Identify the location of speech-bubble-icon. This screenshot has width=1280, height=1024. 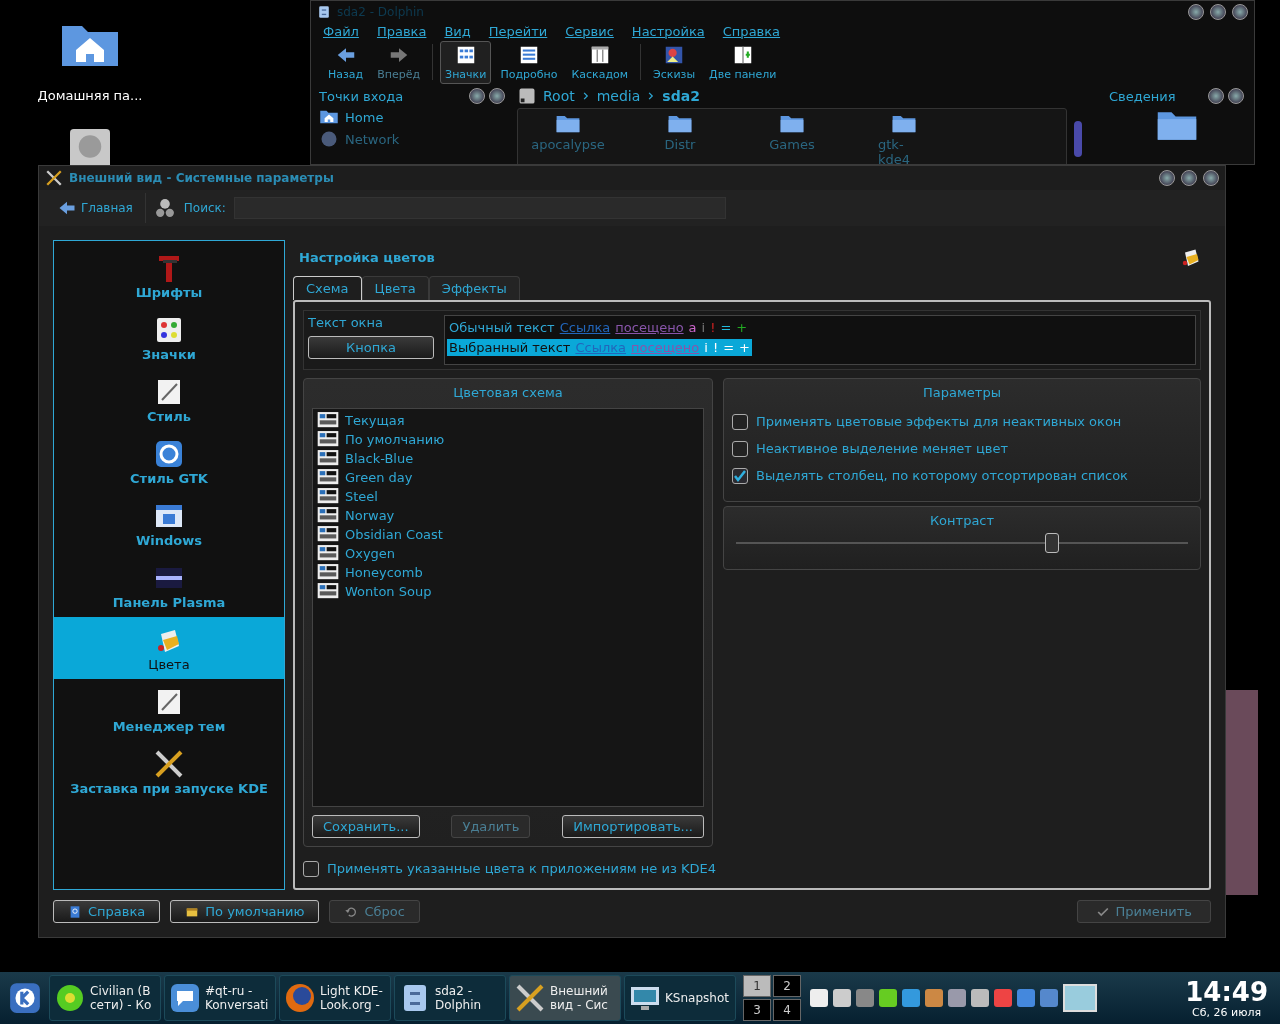
(185, 998).